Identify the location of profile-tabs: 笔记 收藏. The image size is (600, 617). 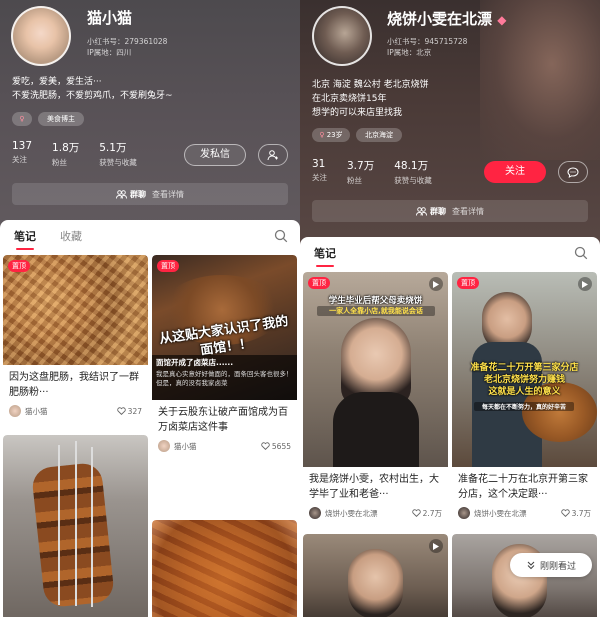
(150, 236).